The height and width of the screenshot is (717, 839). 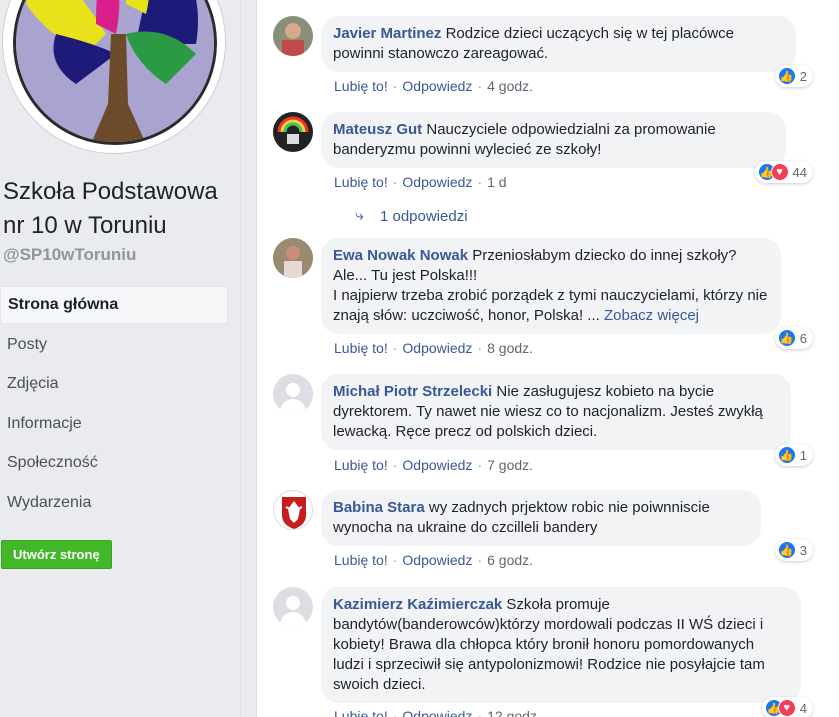 I want to click on reaction-summary: 👍 ♥ 44, so click(x=783, y=172).